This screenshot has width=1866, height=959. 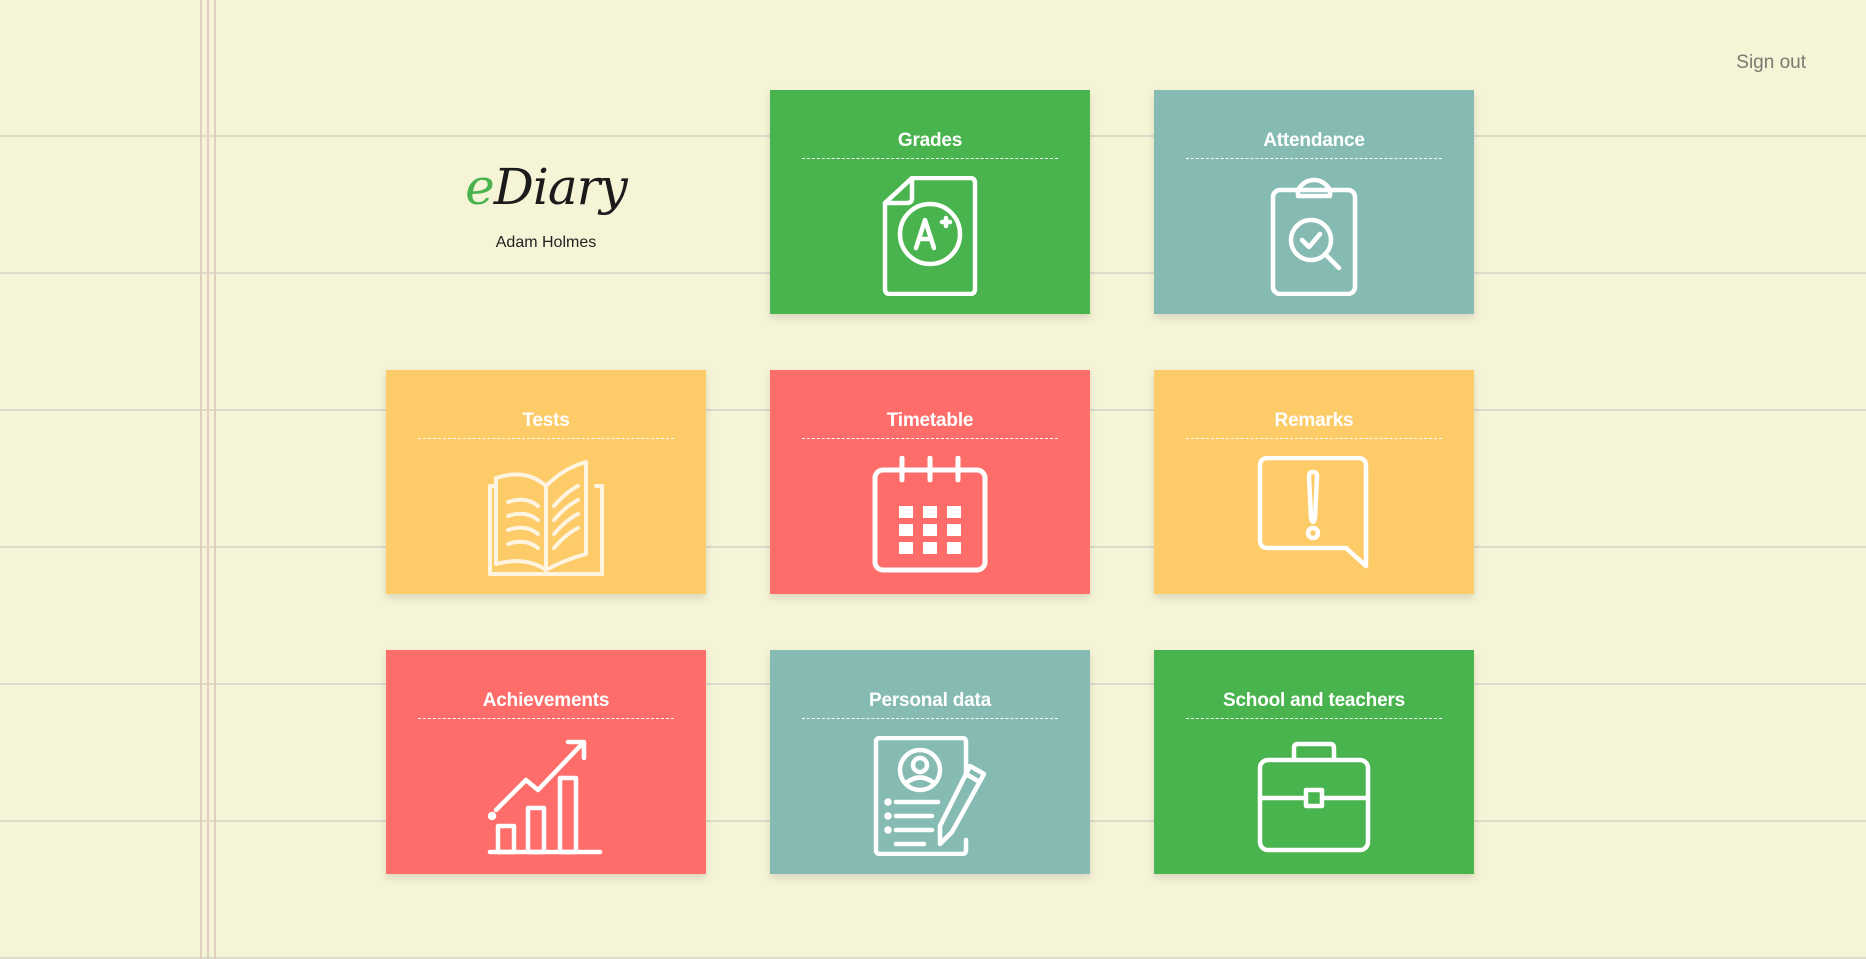 What do you see at coordinates (546, 187) in the screenshot?
I see `ediary-logo: eDiary` at bounding box center [546, 187].